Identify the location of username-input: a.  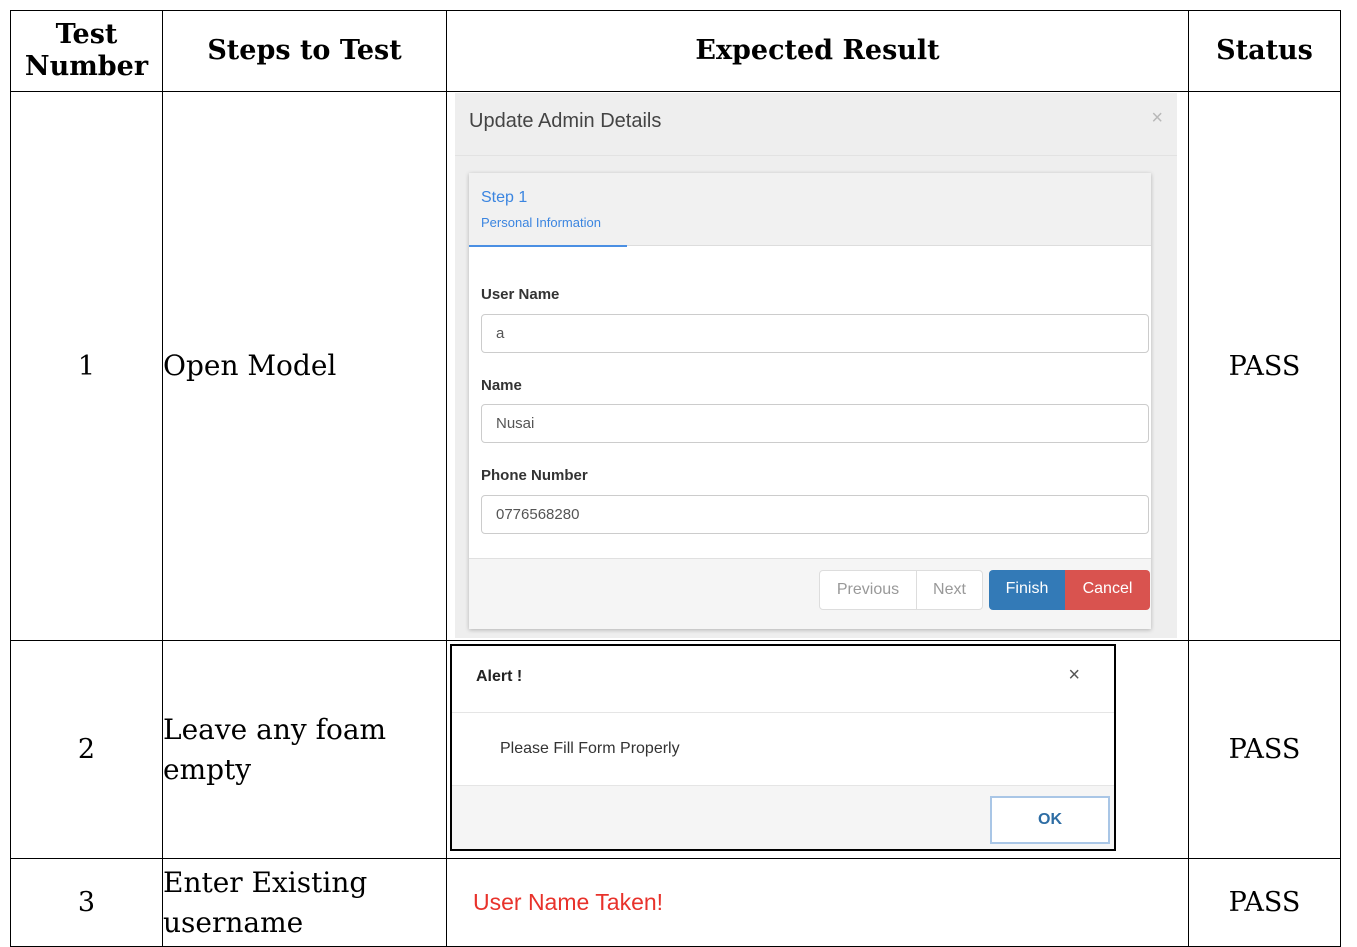
(815, 333).